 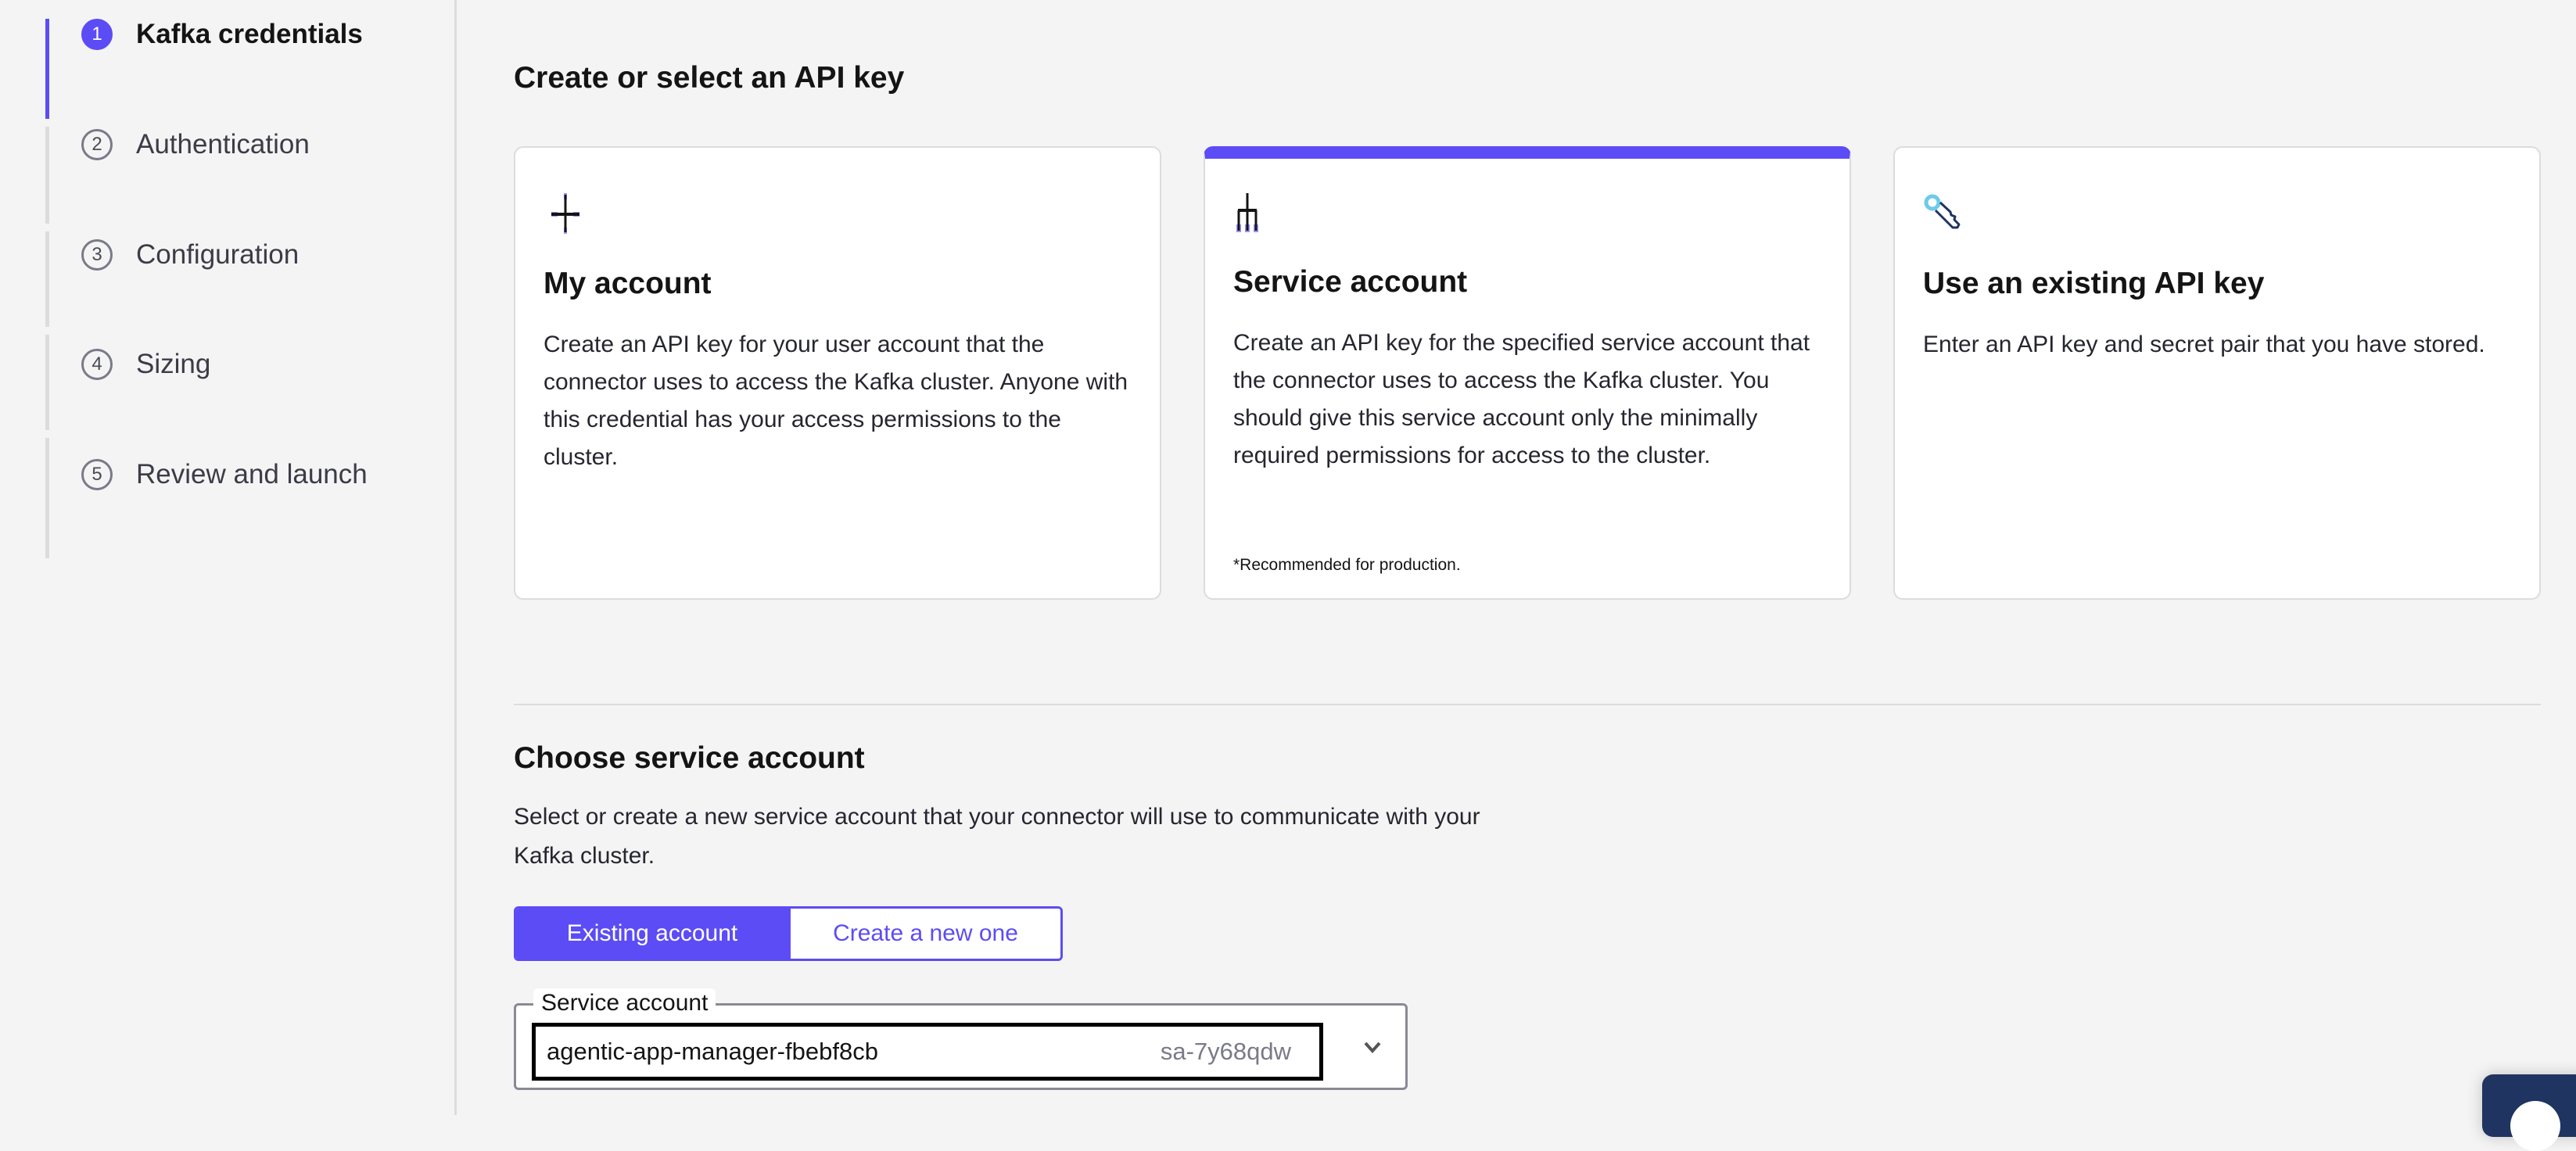 I want to click on section-divider, so click(x=1527, y=704).